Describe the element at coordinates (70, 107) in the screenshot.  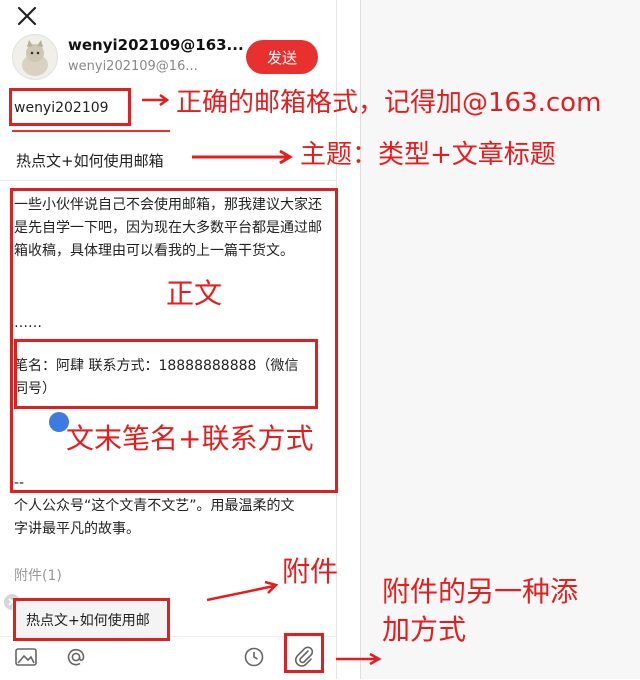
I see `recipient-highlight-box` at that location.